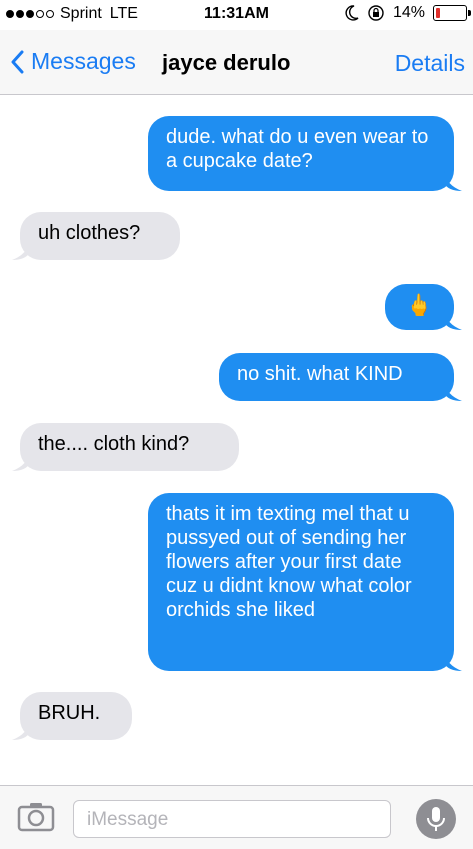 This screenshot has height=849, width=473. What do you see at coordinates (69, 713) in the screenshot?
I see `message-text: BRUH.` at bounding box center [69, 713].